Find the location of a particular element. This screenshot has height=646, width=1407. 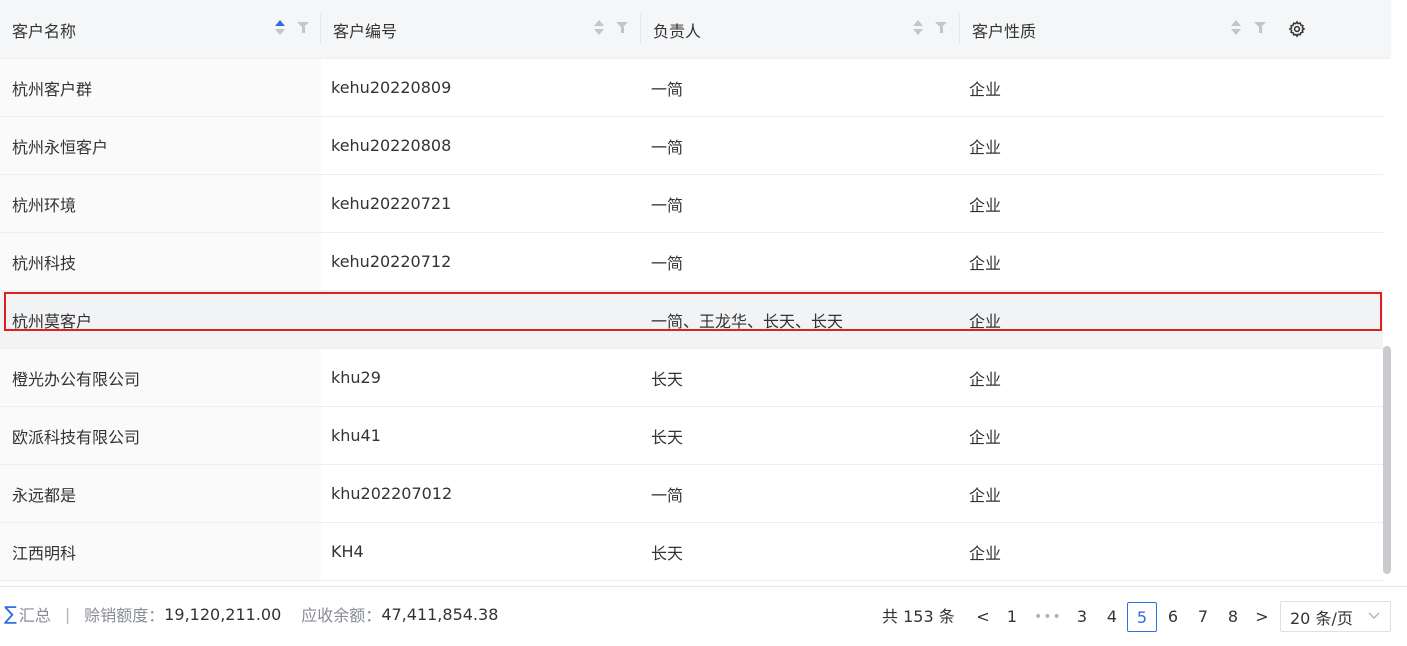

table-row: 欧派科技有限公司 khu41 长天 企业 is located at coordinates (691, 436).